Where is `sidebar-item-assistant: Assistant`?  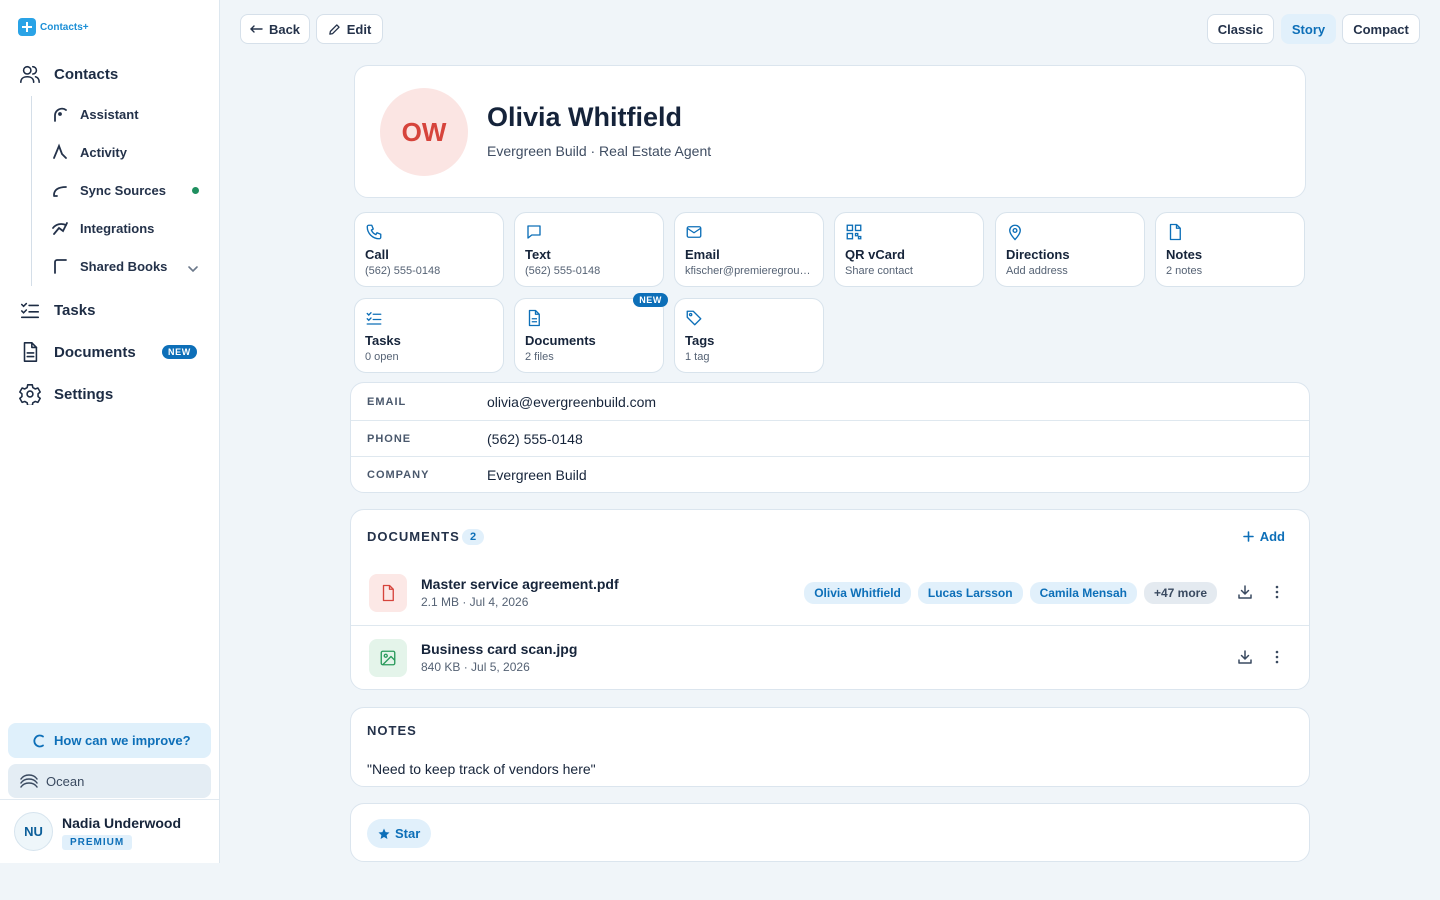
sidebar-item-assistant: Assistant is located at coordinates (94, 114).